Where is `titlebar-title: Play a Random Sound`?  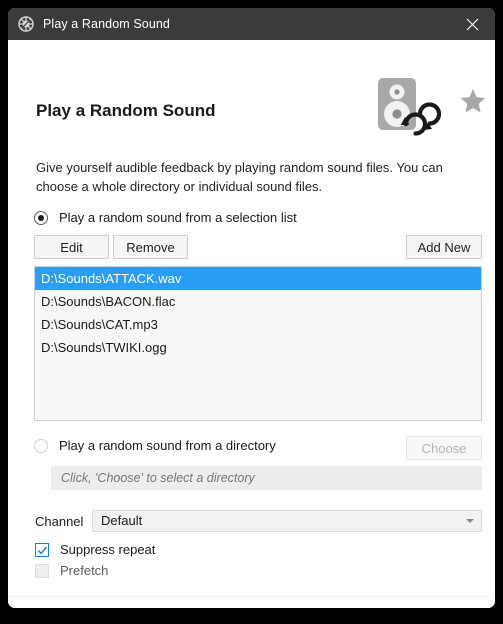
titlebar-title: Play a Random Sound is located at coordinates (106, 24).